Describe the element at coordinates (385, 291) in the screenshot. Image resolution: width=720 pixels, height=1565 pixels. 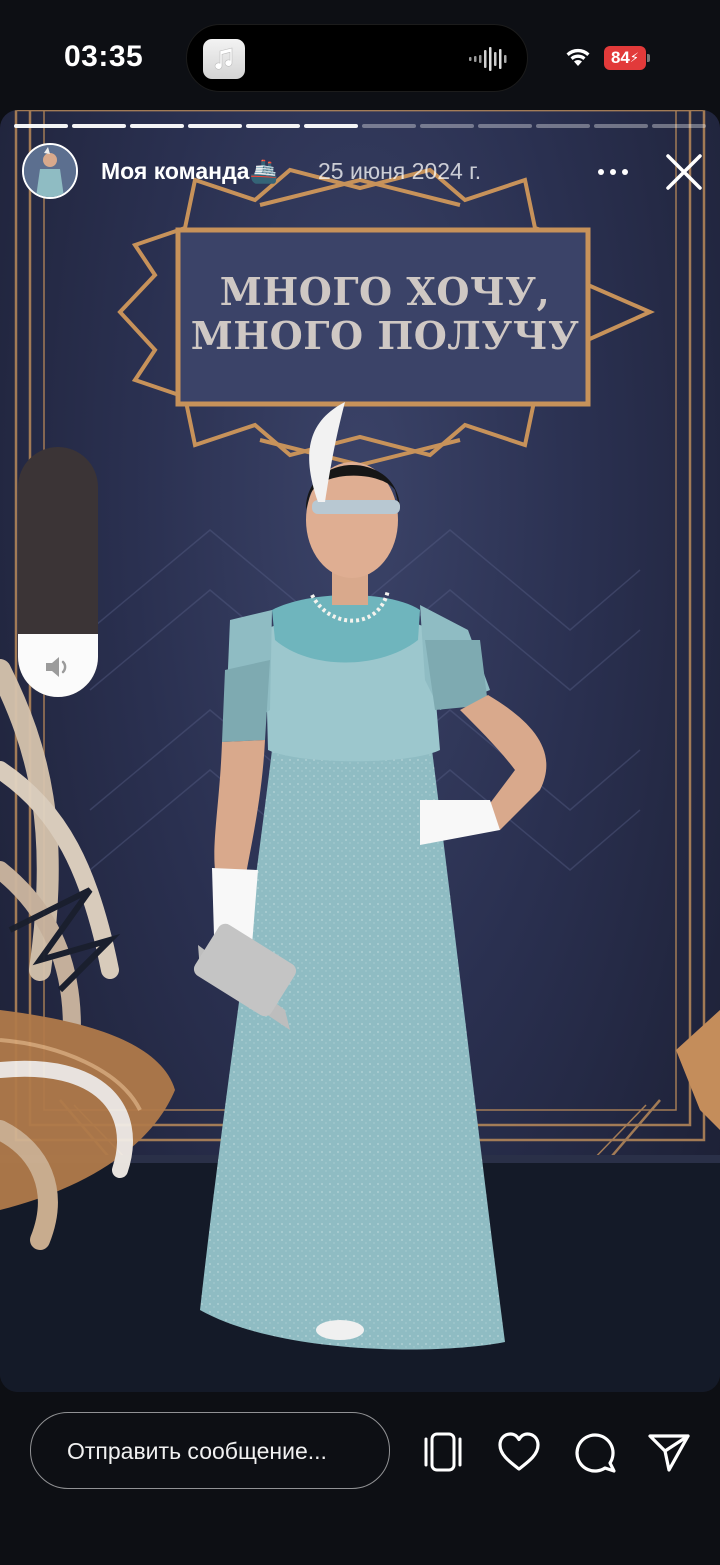
I see `sign-line-1: МНОГО ХОЧУ,` at that location.